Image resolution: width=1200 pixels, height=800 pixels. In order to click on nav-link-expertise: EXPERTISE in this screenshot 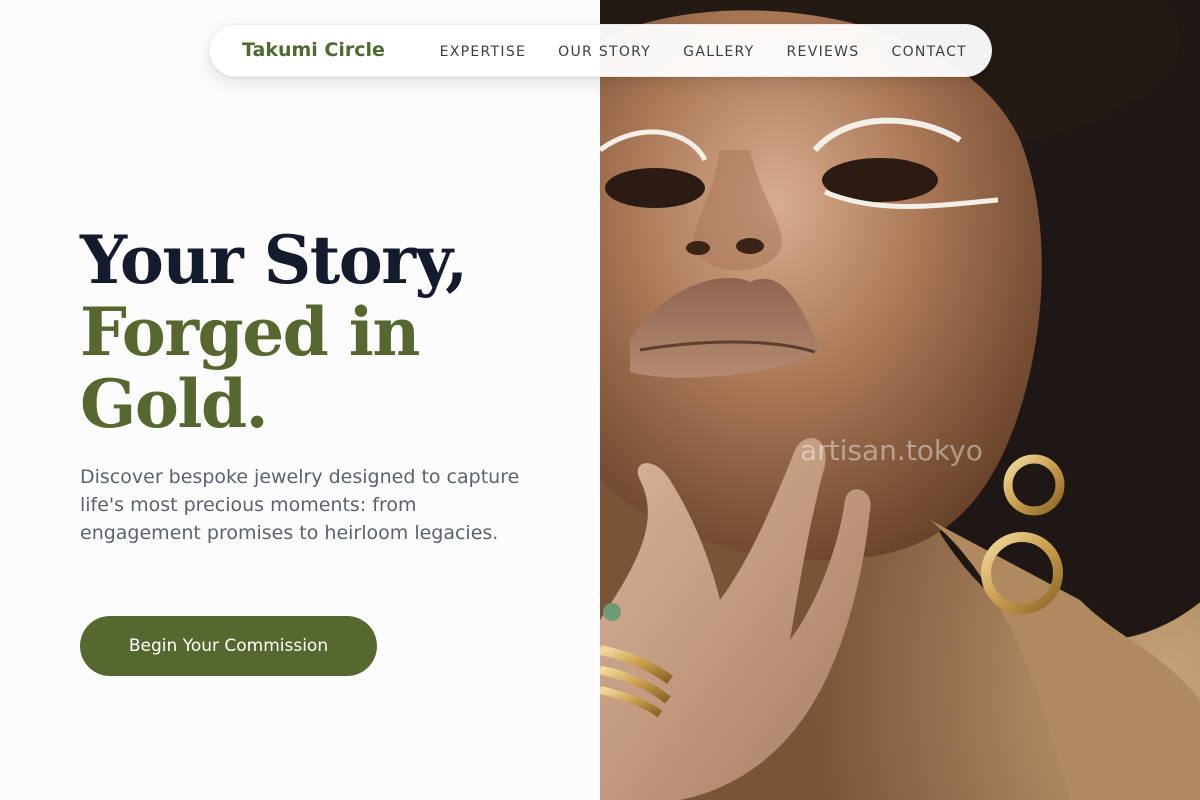, I will do `click(483, 52)`.